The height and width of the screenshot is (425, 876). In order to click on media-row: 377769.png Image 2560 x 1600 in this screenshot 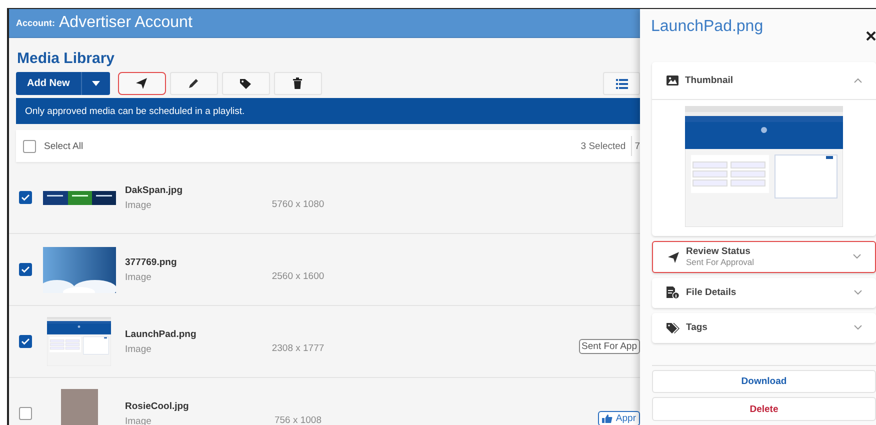, I will do `click(324, 270)`.